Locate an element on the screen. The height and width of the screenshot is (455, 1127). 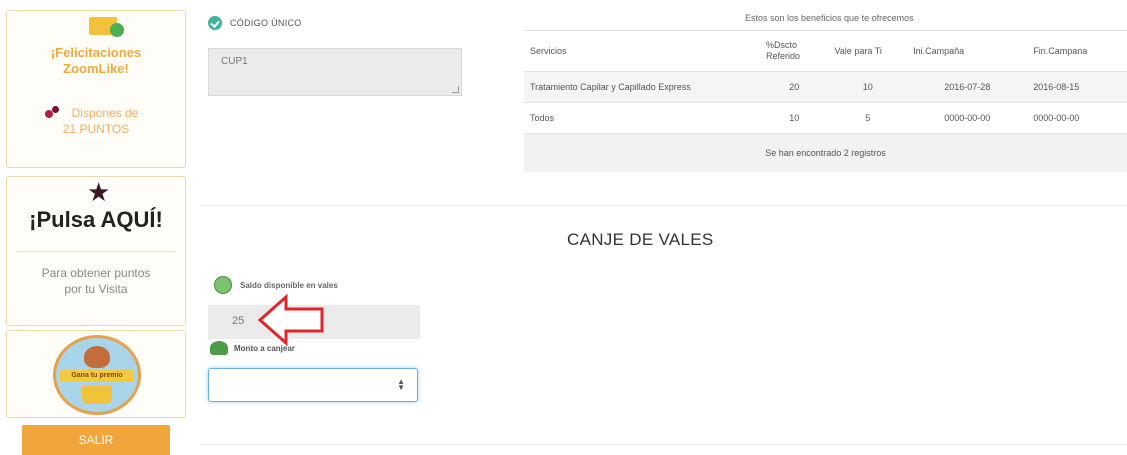
congrats-line-1: ¡Felicitaciones is located at coordinates (96, 52).